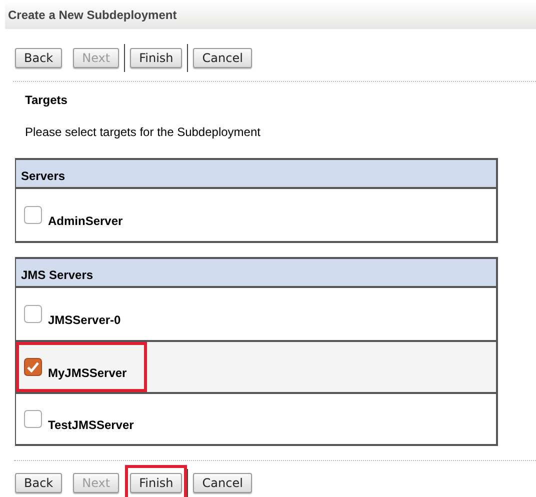 The width and height of the screenshot is (536, 497). Describe the element at coordinates (143, 132) in the screenshot. I see `instruction-text: Please select targets for the Subdeployment` at that location.